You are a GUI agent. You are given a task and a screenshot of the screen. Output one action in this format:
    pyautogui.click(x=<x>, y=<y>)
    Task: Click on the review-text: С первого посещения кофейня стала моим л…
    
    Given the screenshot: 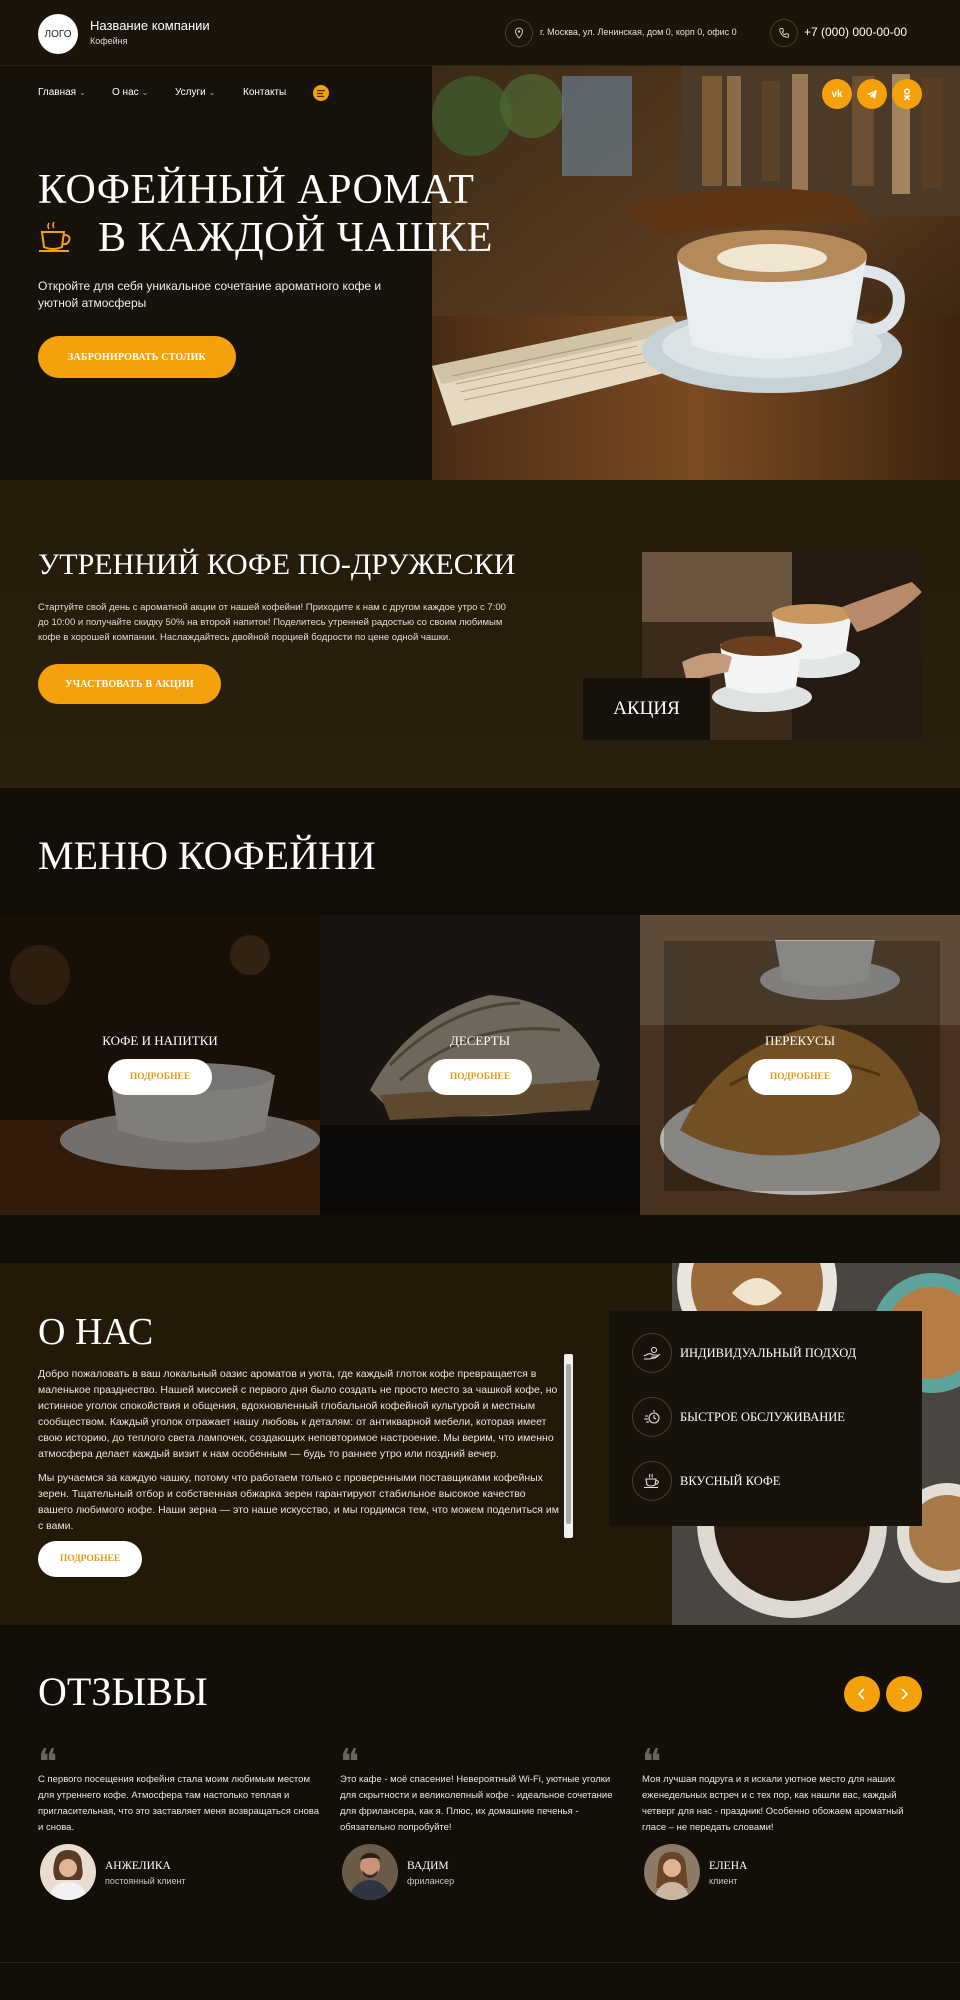 What is the action you would take?
    pyautogui.click(x=179, y=1803)
    